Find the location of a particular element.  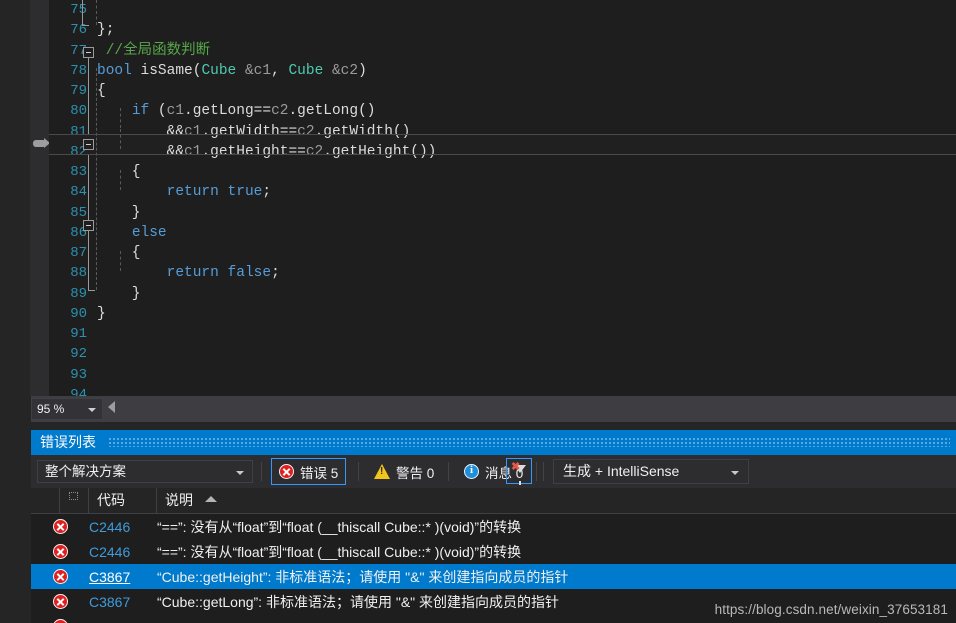

line-number: 82 is located at coordinates (78, 151).